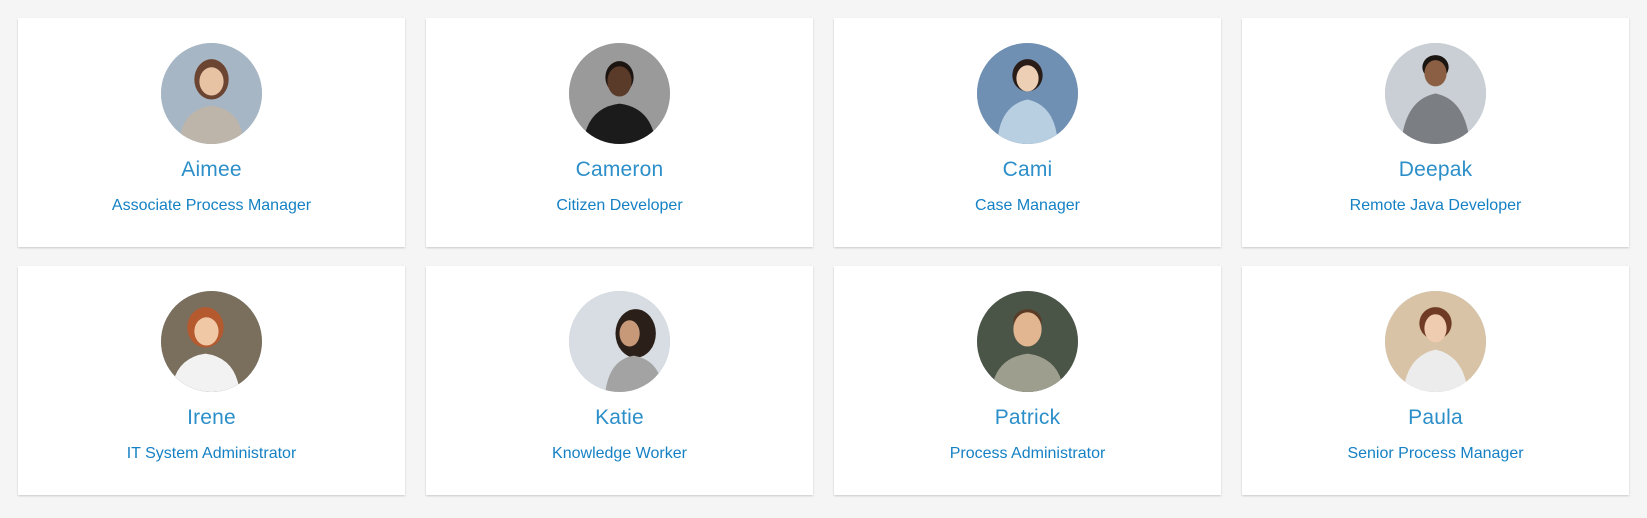 The width and height of the screenshot is (1647, 518). What do you see at coordinates (211, 170) in the screenshot?
I see `persona-name: Aimee` at bounding box center [211, 170].